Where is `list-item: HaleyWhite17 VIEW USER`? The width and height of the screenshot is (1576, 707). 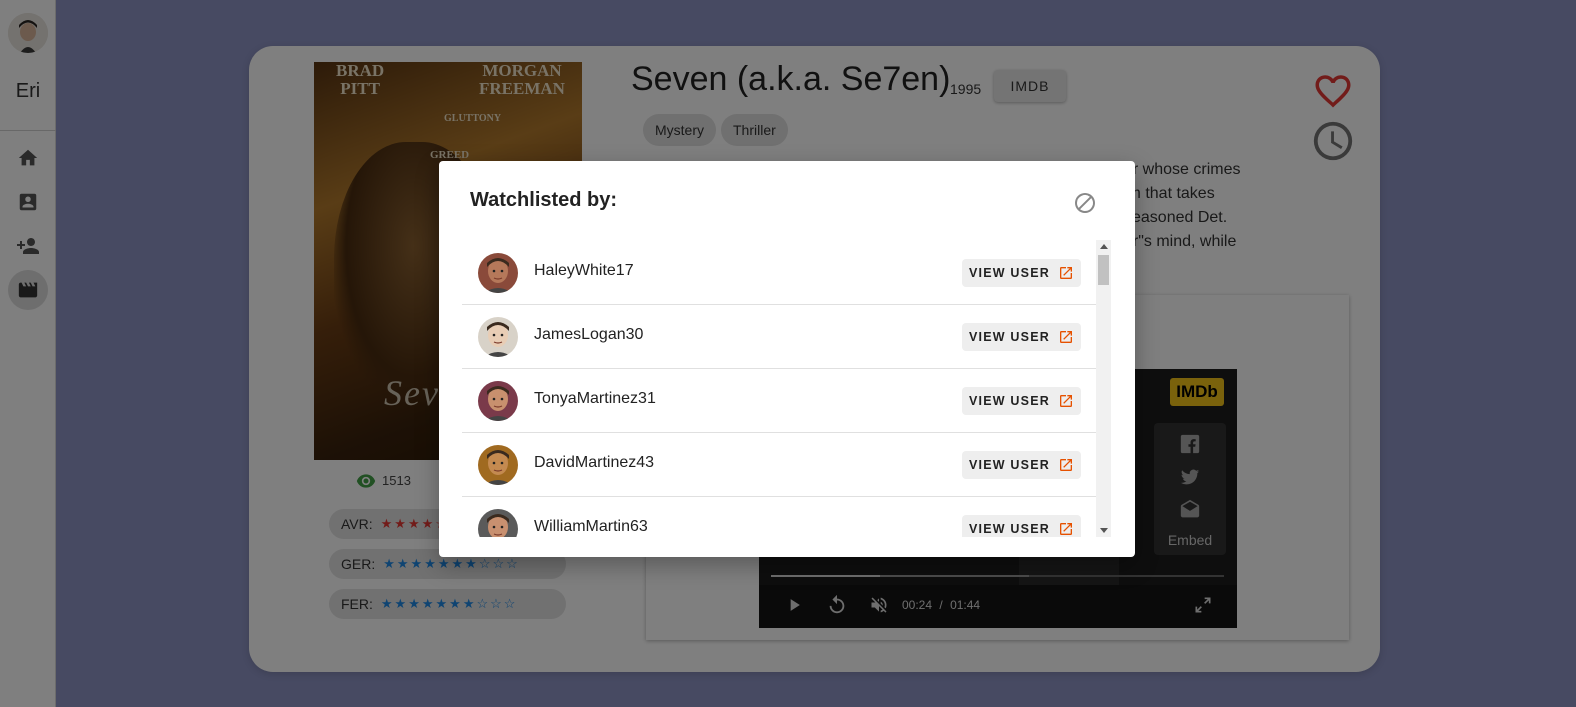 list-item: HaleyWhite17 VIEW USER is located at coordinates (779, 273).